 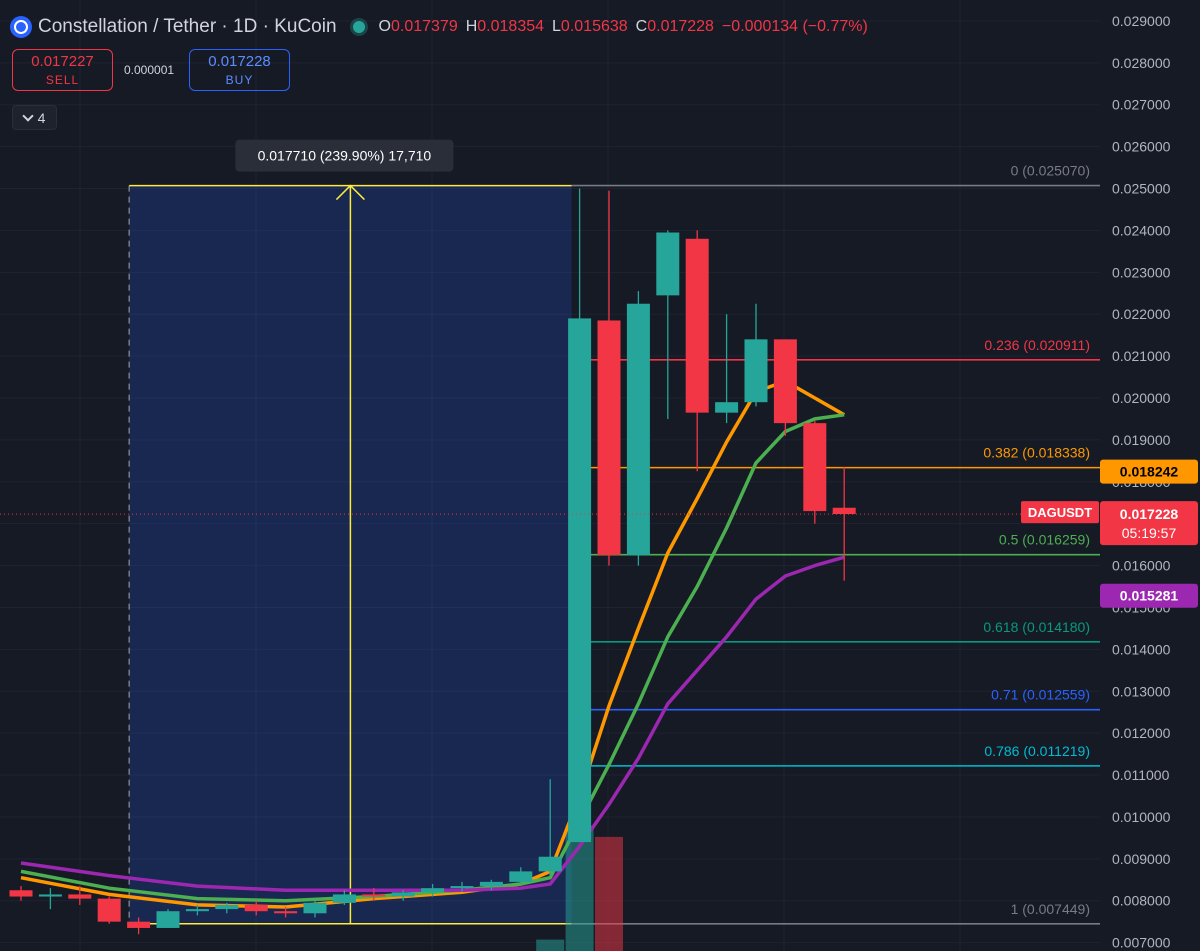 I want to click on price-axis-tick: 0.016000, so click(x=1141, y=566).